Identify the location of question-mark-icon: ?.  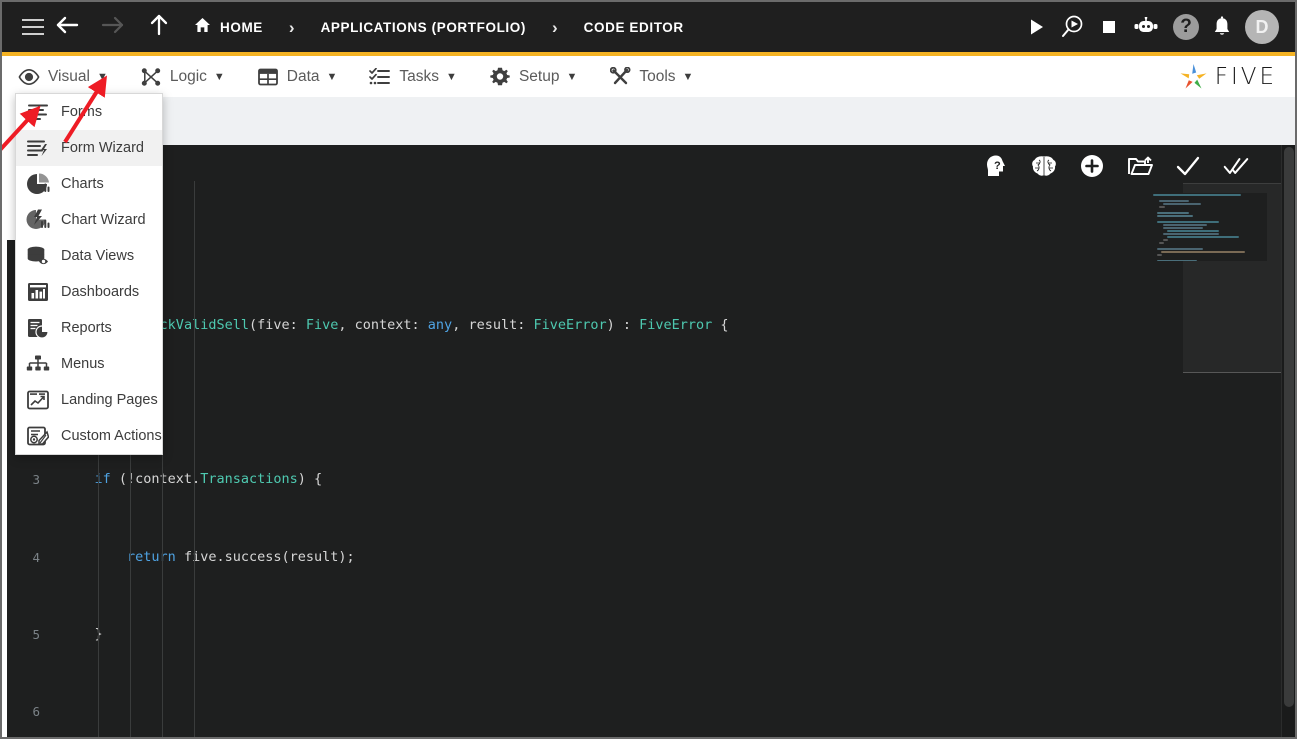
(1186, 27).